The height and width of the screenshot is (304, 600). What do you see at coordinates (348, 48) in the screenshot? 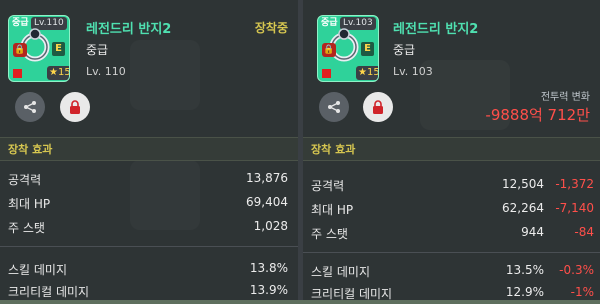
I see `item-icon: 중급 Lv.103 🔒 E ★15` at bounding box center [348, 48].